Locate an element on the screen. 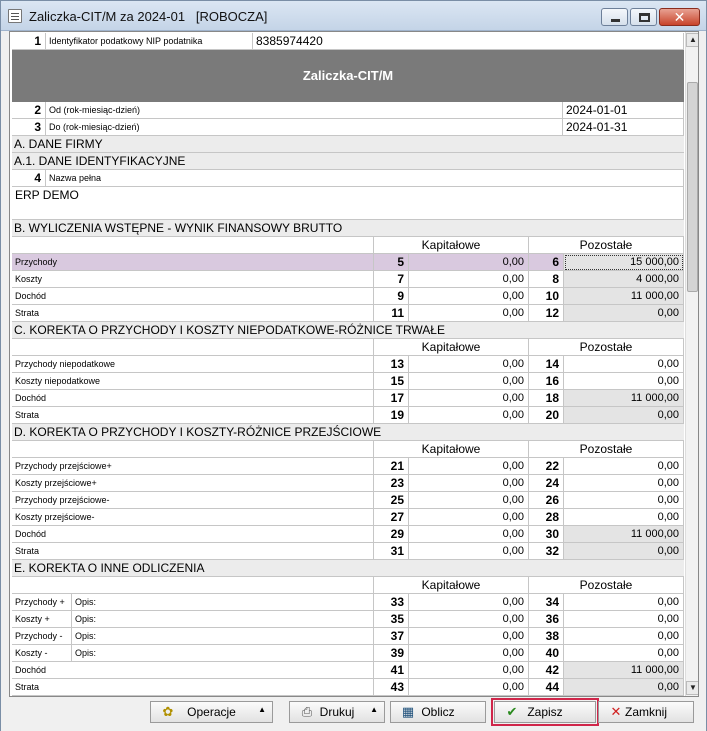  field-number: 44 is located at coordinates (546, 687).